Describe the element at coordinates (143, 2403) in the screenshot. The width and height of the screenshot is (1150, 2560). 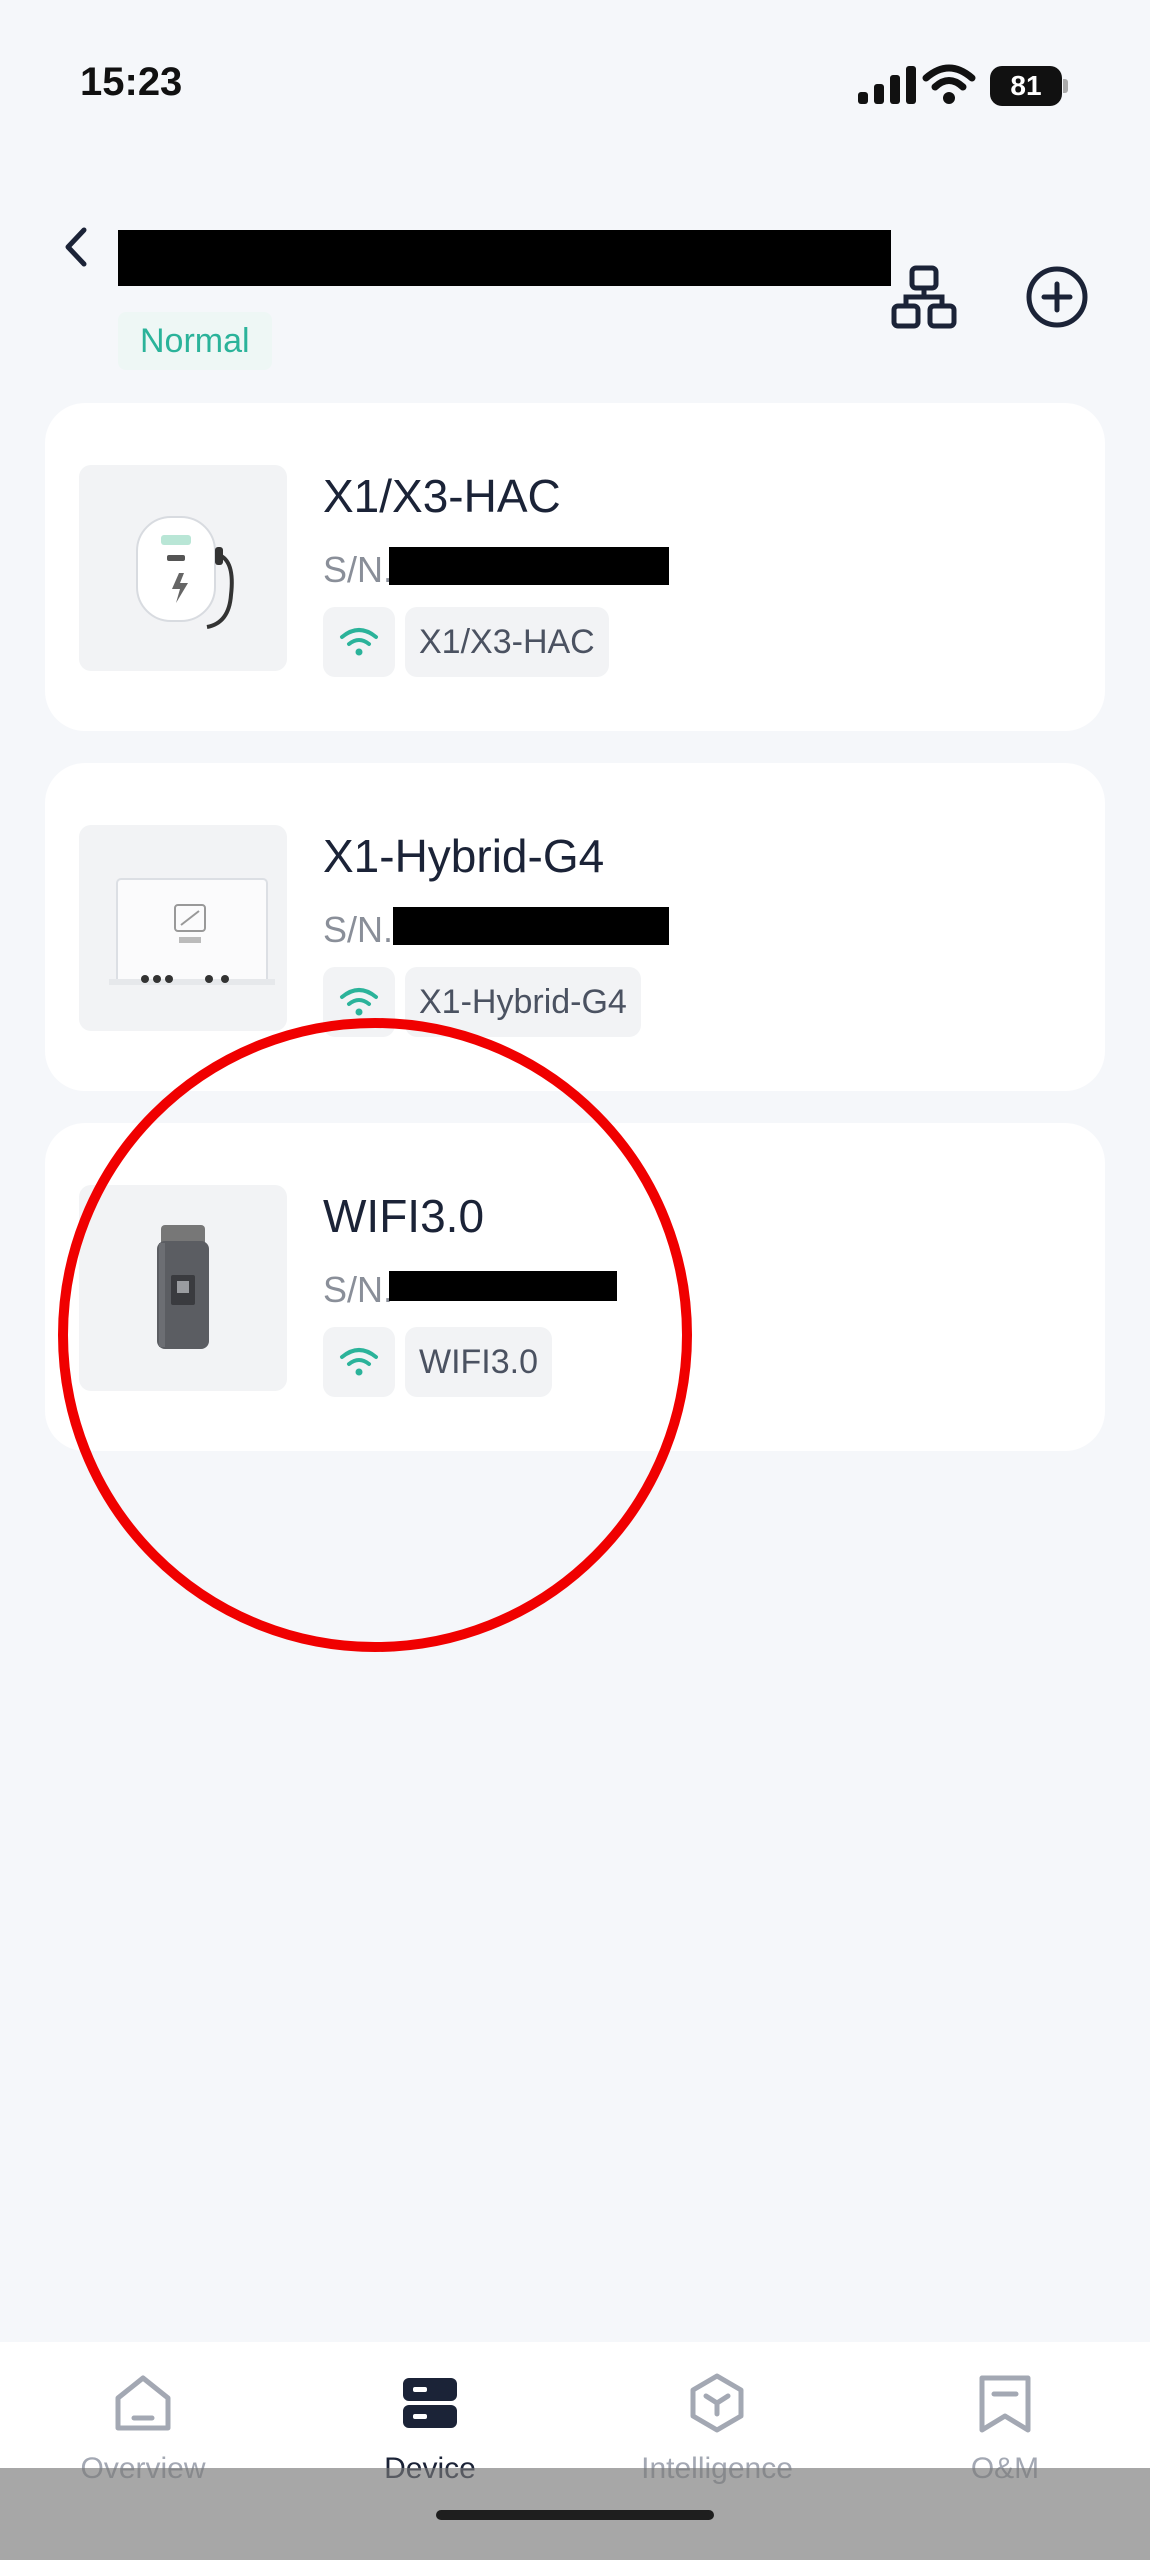
I see `home-icon` at that location.